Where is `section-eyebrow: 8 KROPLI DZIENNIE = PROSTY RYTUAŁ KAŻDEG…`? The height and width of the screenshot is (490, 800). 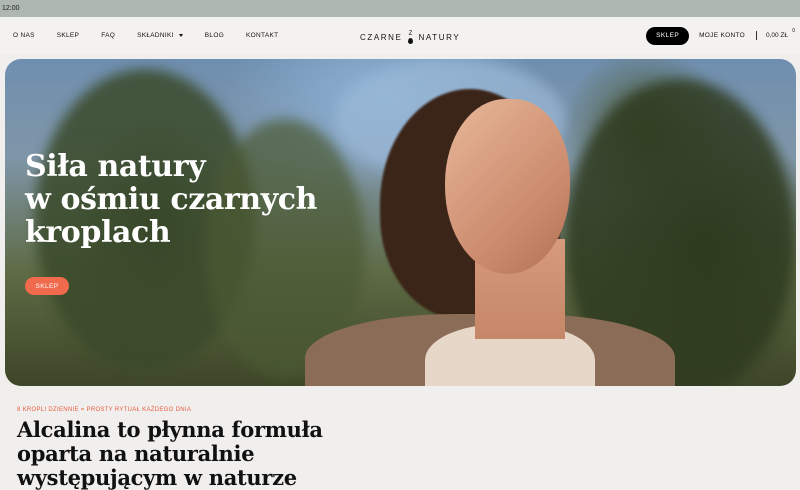
section-eyebrow: 8 KROPLI DZIENNIE = PROSTY RYTUAŁ KAŻDEG… is located at coordinates (104, 410).